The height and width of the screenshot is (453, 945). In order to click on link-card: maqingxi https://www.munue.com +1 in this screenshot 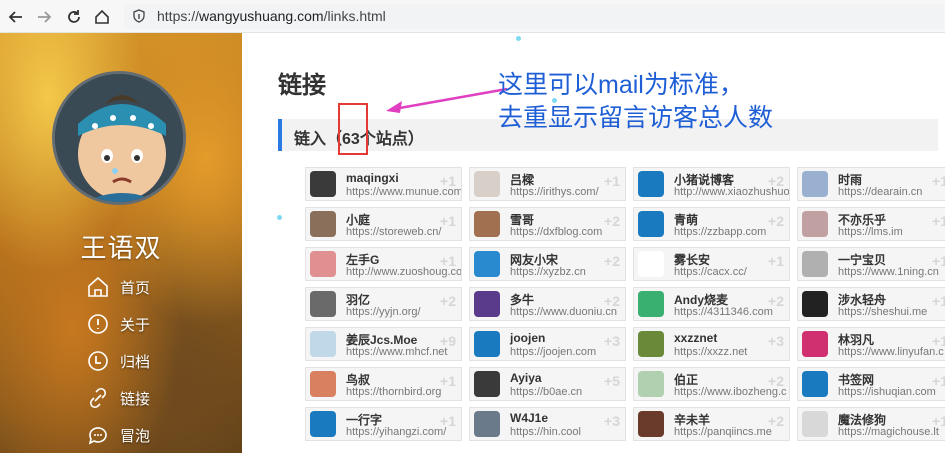, I will do `click(383, 184)`.